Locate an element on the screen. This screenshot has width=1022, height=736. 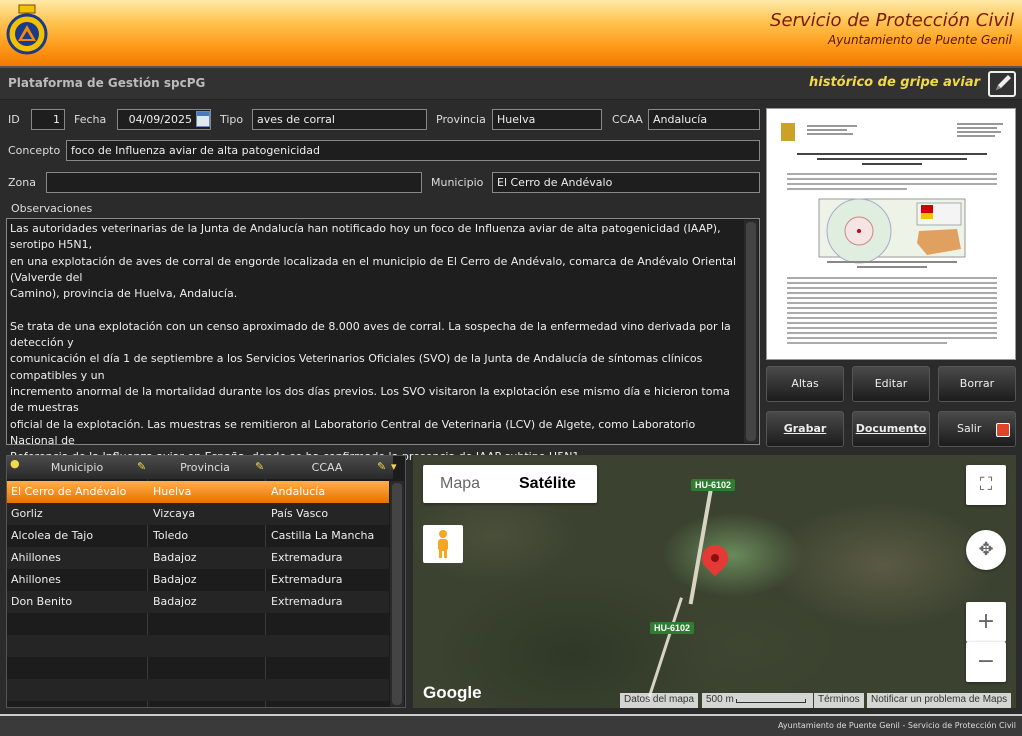
document-preview is located at coordinates (891, 234).